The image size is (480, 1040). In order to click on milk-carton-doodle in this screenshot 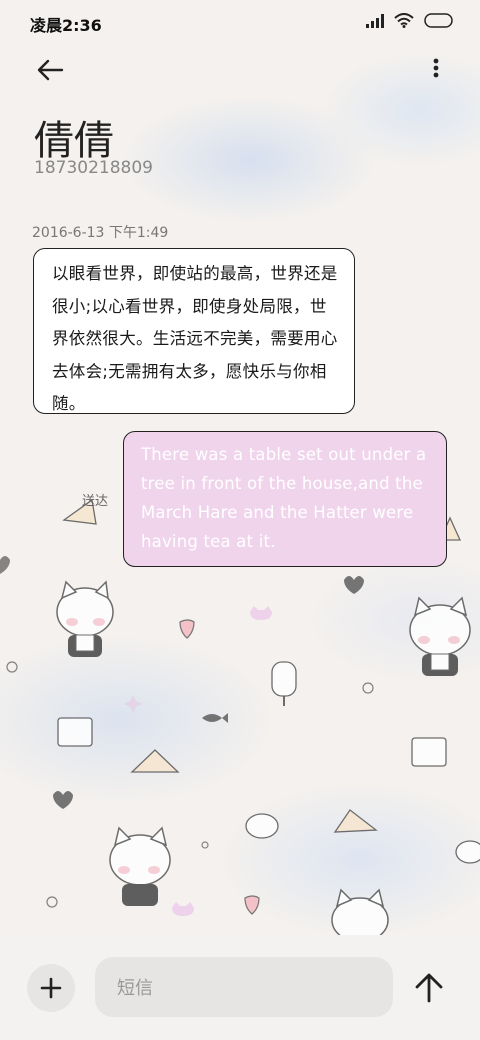, I will do `click(252, 742)`.